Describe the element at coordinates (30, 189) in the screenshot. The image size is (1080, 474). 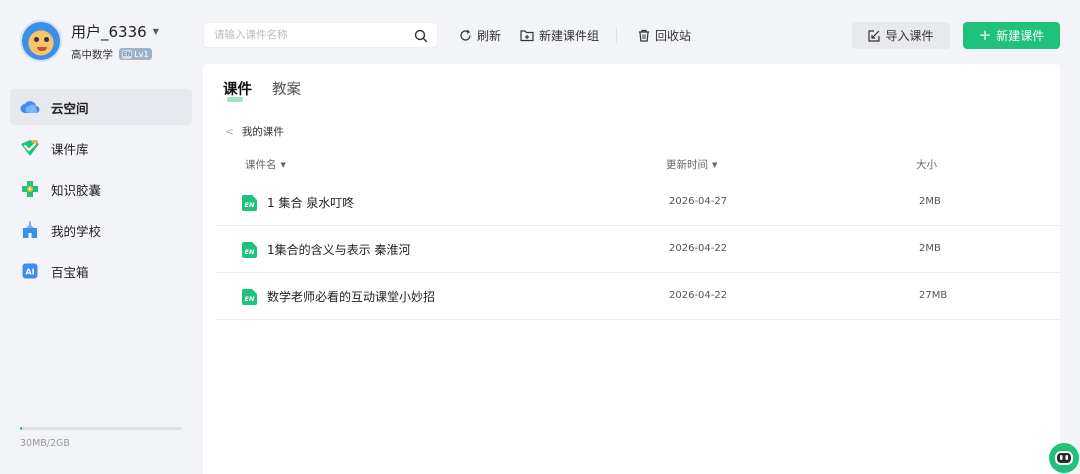
I see `capsule-icon` at that location.